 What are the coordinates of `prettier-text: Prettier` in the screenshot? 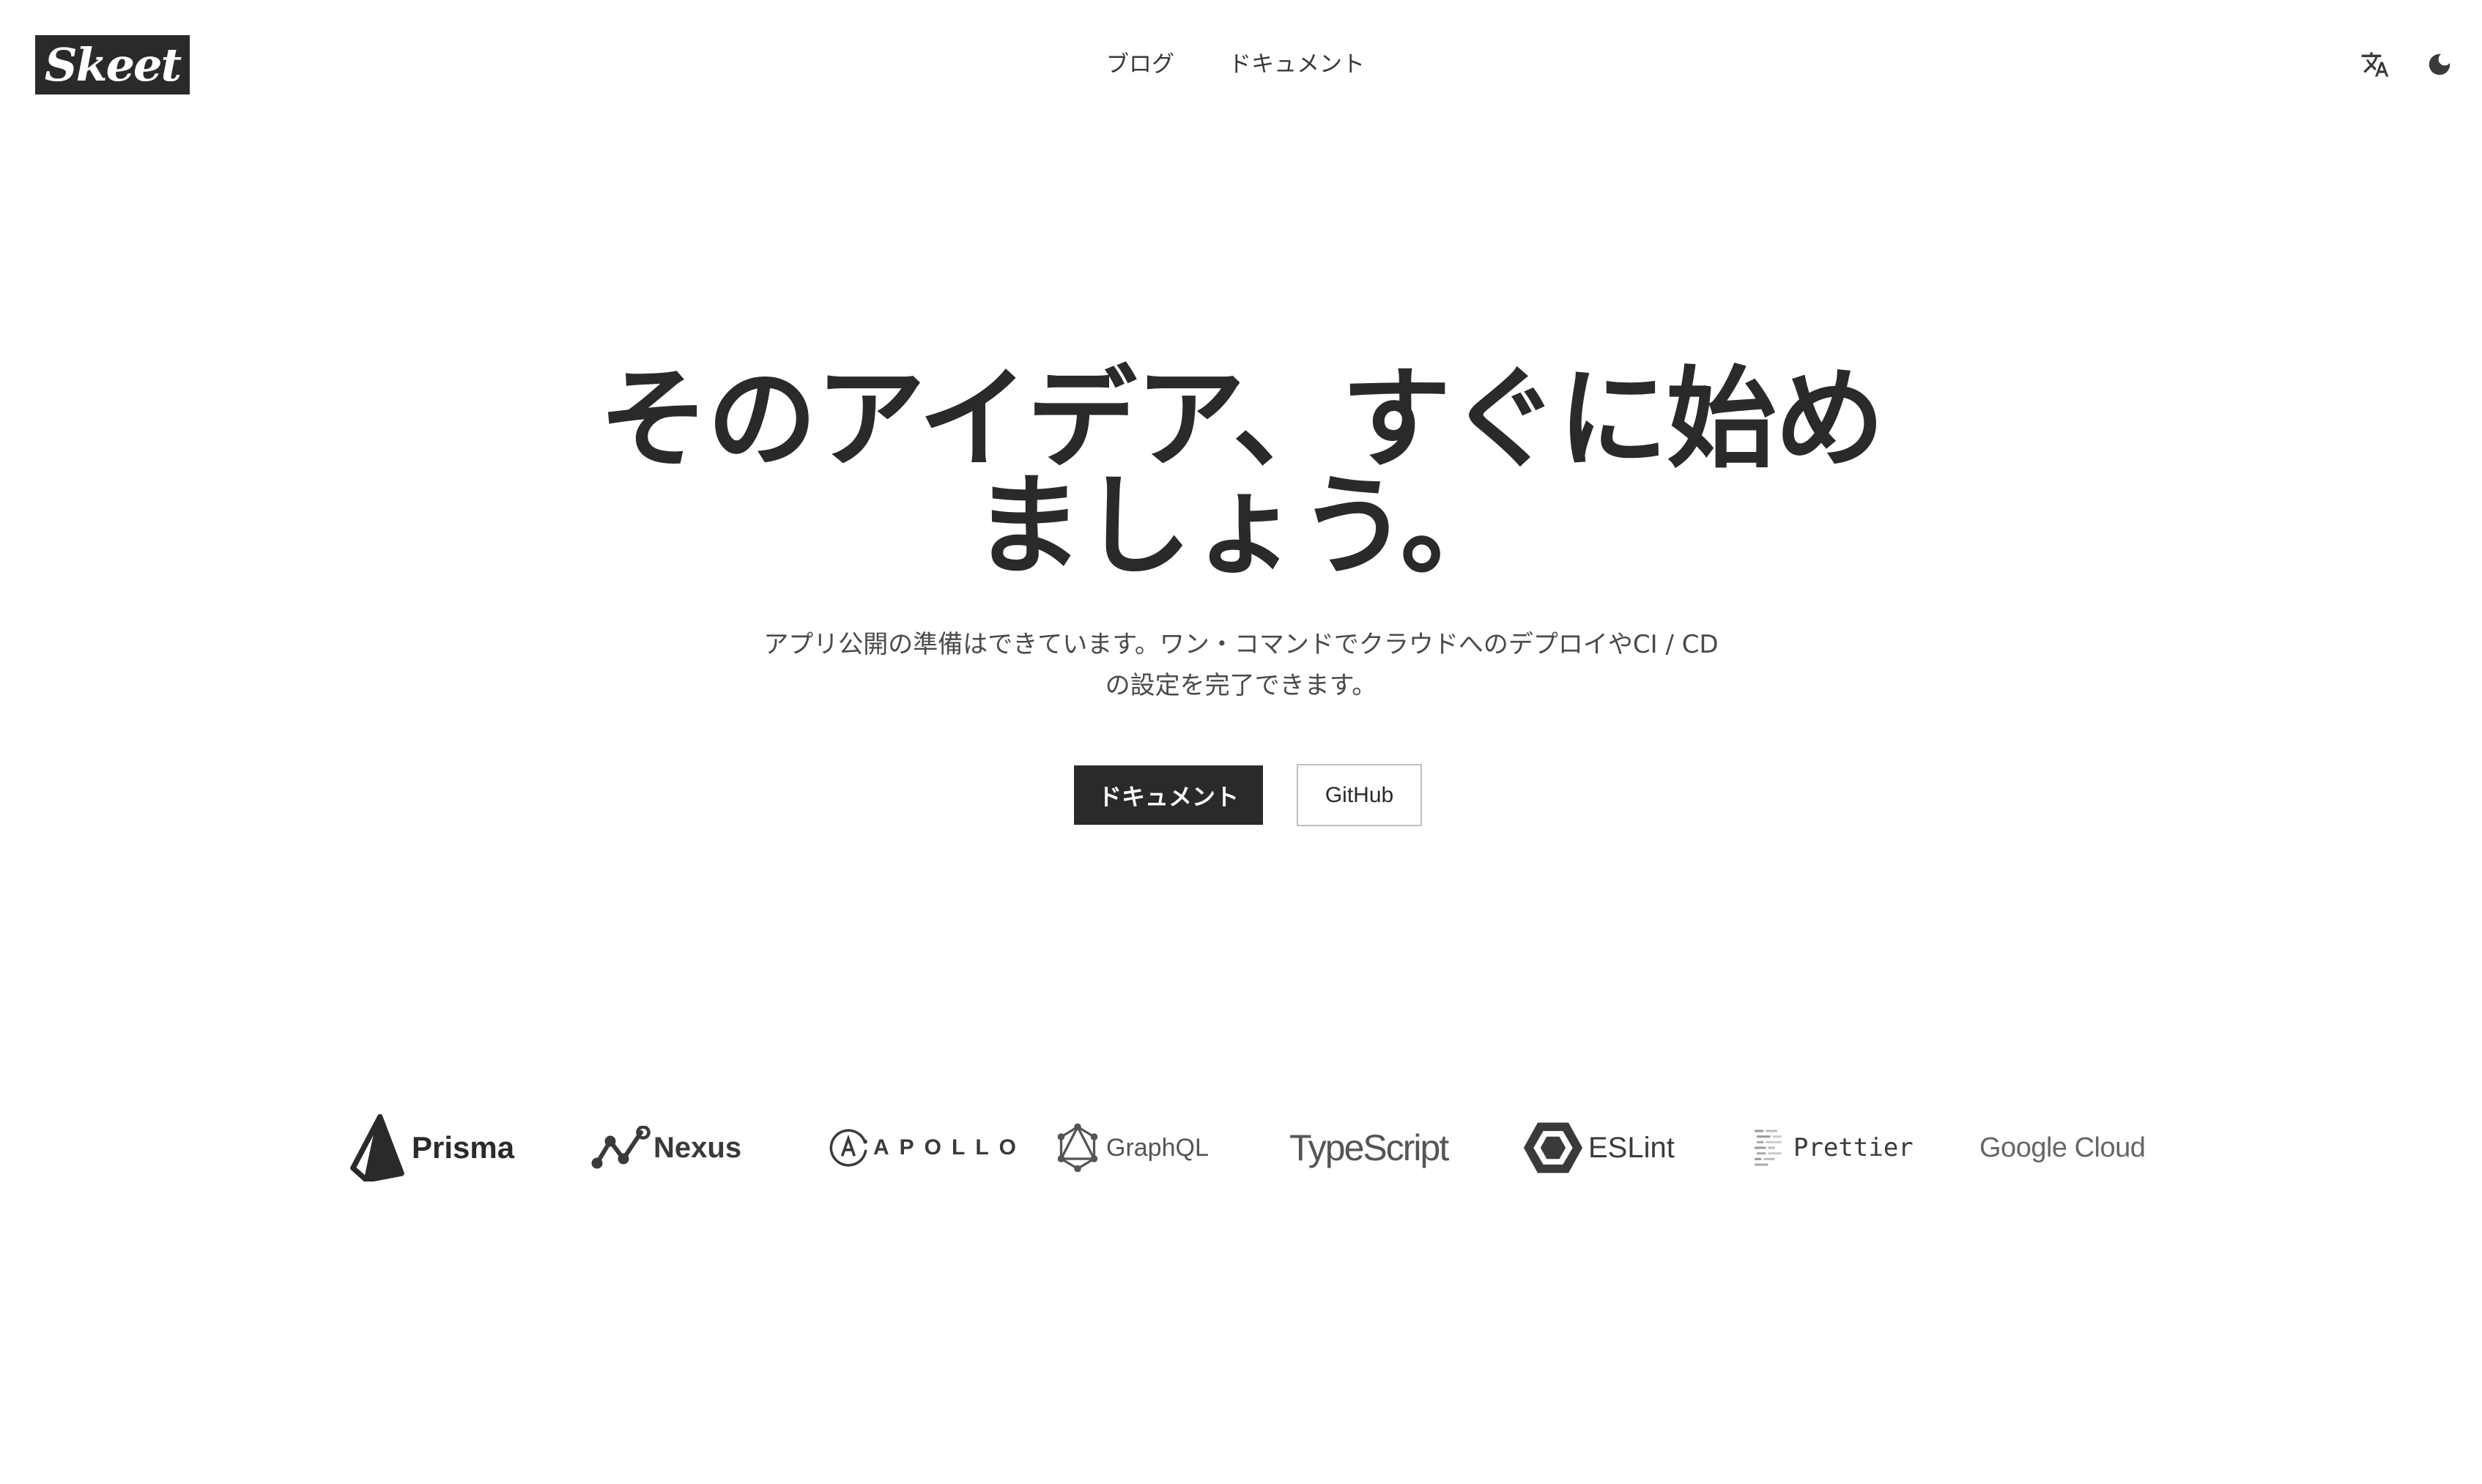 It's located at (1853, 1147).